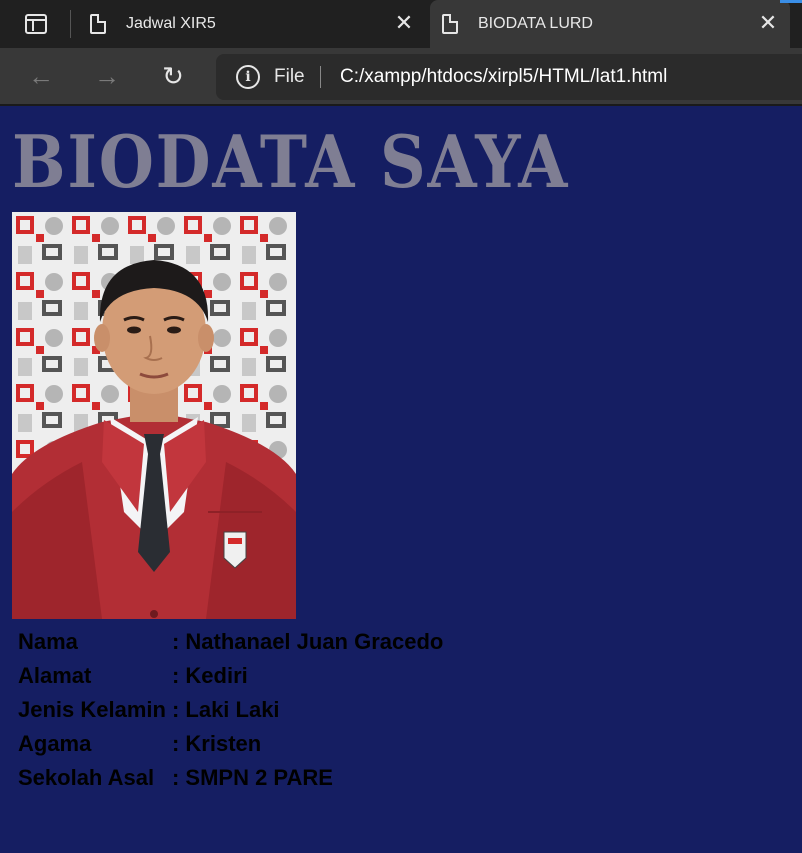  I want to click on tab-jadwal: Jadwal XIR5 ✕, so click(252, 24).